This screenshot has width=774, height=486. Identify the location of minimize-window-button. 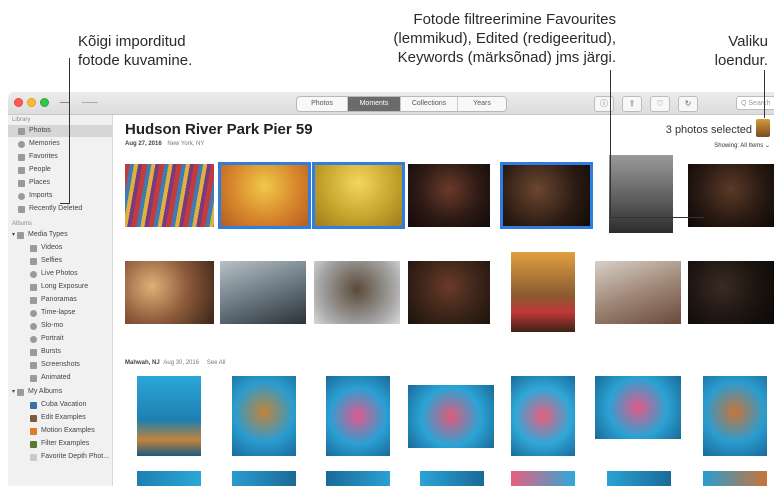
(31, 102).